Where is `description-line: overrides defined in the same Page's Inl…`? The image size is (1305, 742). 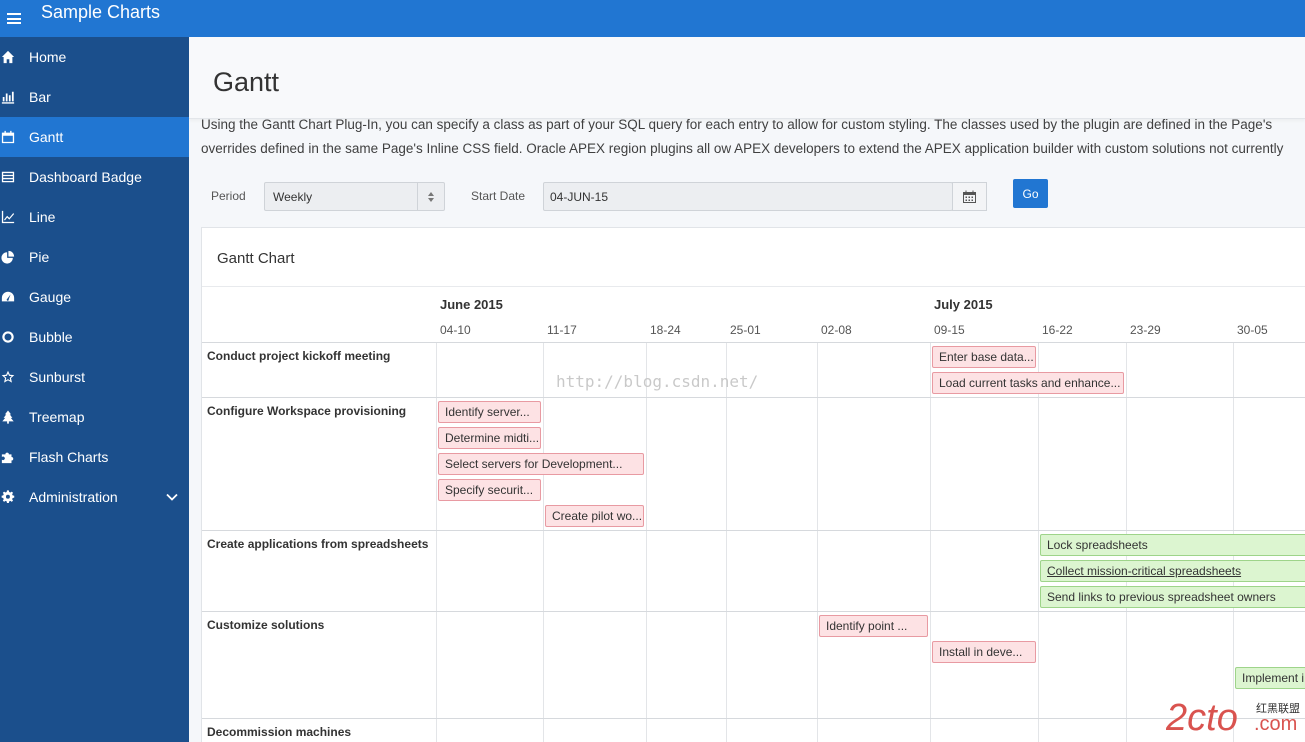 description-line: overrides defined in the same Page's Inl… is located at coordinates (742, 148).